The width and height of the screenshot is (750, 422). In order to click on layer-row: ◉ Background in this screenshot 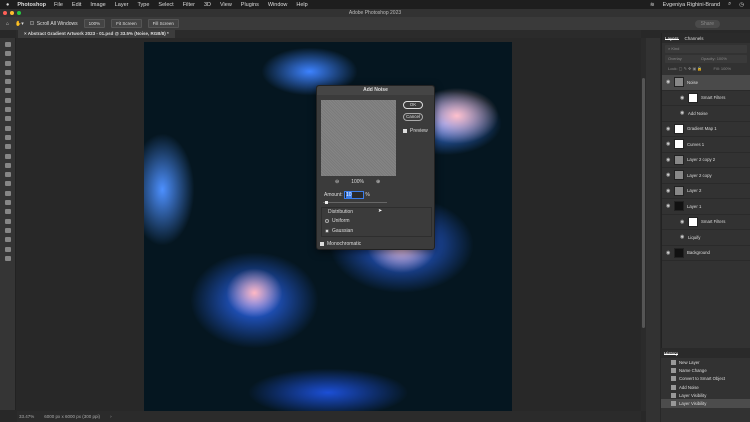, I will do `click(706, 253)`.